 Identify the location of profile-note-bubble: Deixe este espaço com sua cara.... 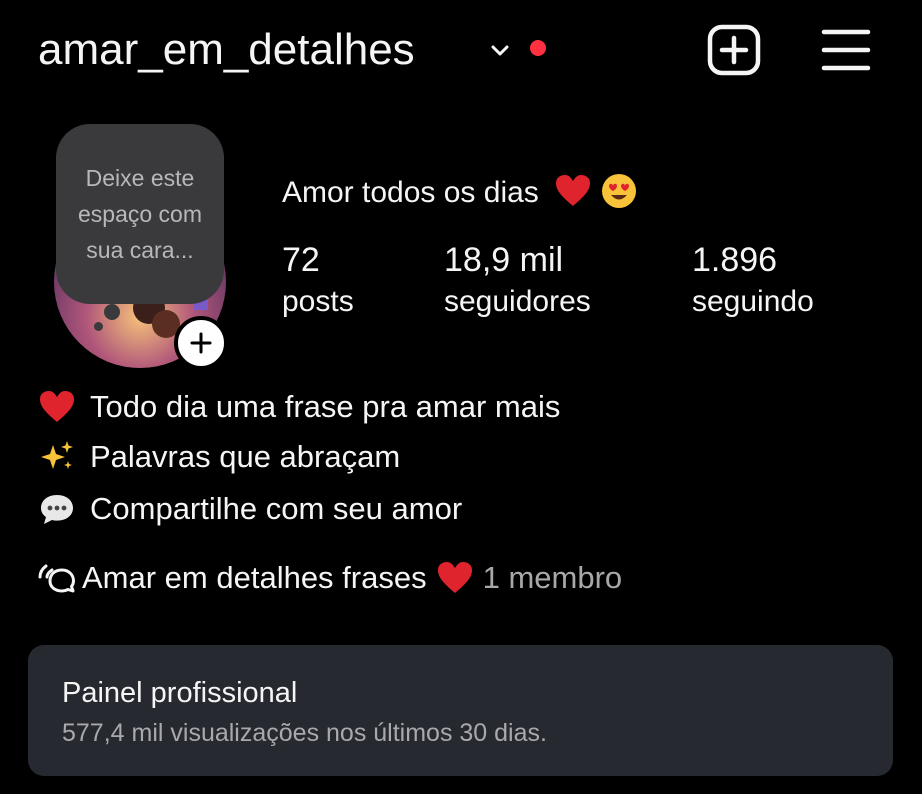
(140, 214).